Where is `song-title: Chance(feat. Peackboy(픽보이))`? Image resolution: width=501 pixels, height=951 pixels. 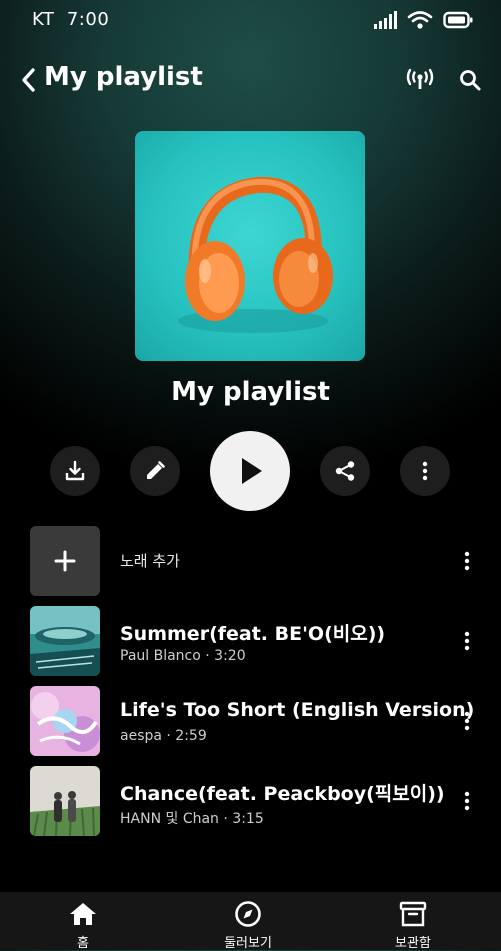 song-title: Chance(feat. Peackboy(픽보이)) is located at coordinates (282, 794).